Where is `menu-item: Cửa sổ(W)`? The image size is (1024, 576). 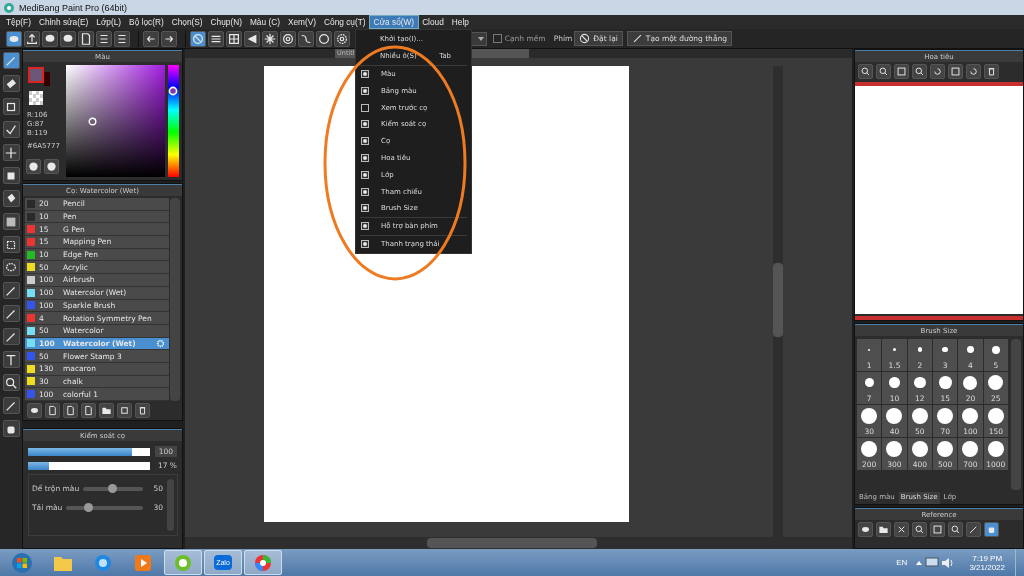
menu-item: Cửa sổ(W) is located at coordinates (394, 22).